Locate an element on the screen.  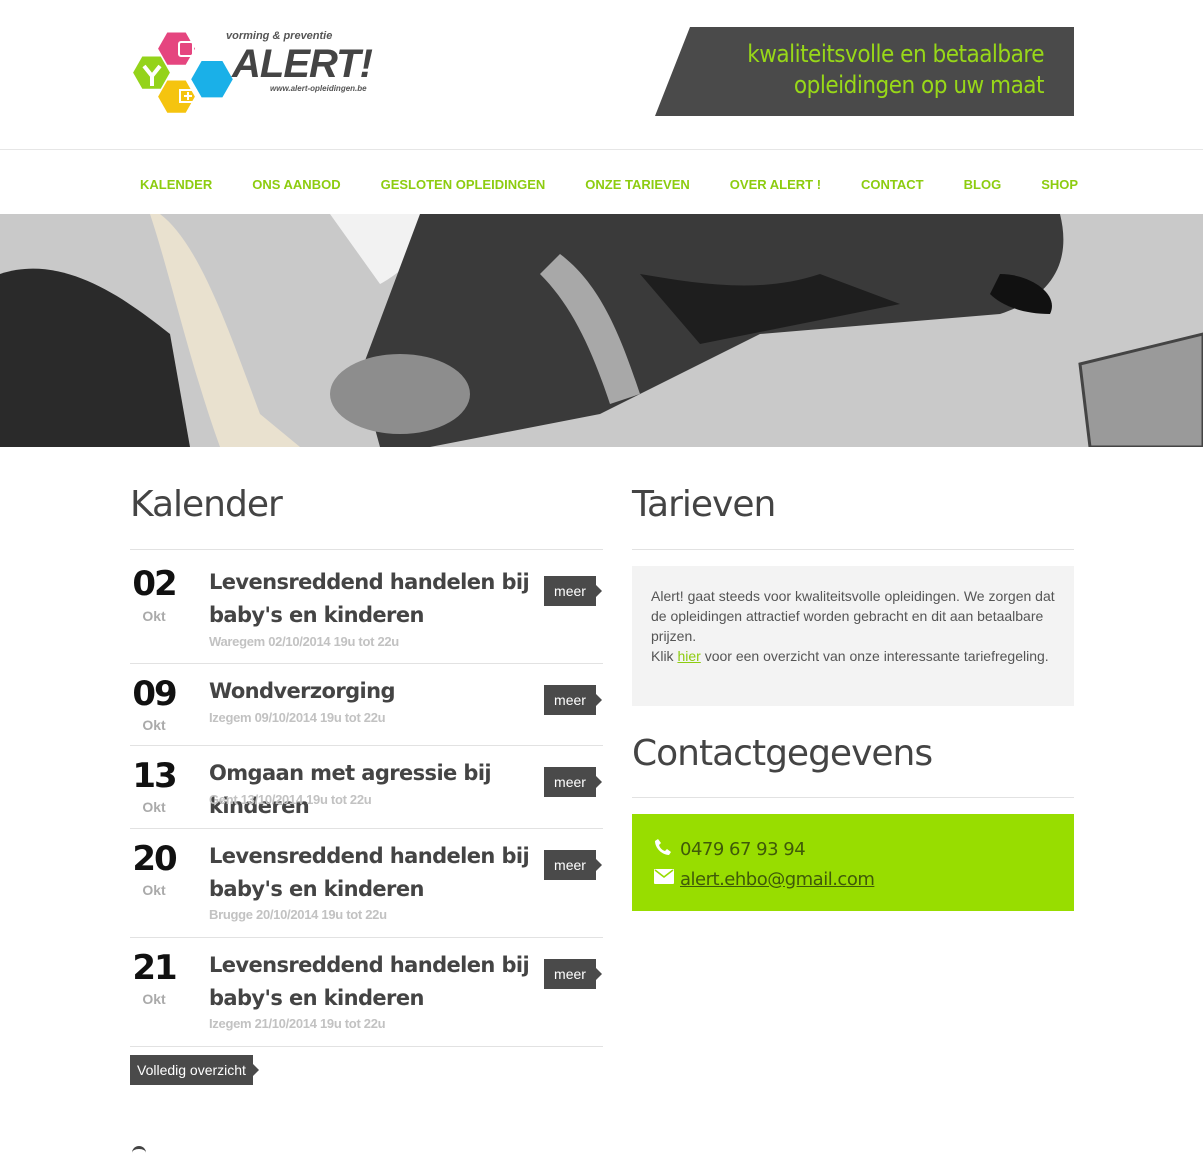
nav-item-kalender: KALENDER is located at coordinates (176, 182).